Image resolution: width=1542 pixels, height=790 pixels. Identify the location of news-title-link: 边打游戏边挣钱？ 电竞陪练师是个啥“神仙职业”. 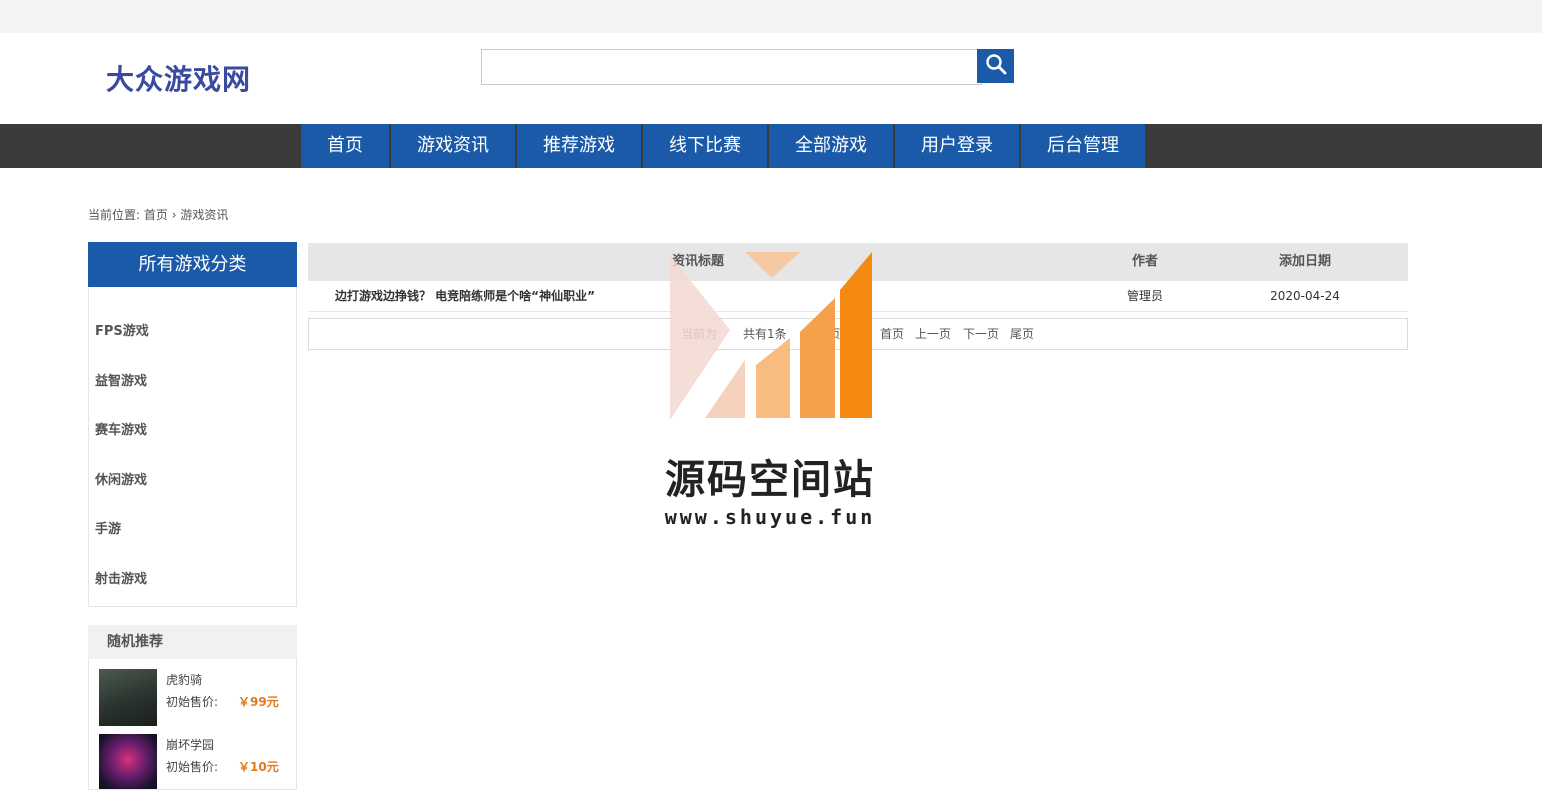
(698, 296).